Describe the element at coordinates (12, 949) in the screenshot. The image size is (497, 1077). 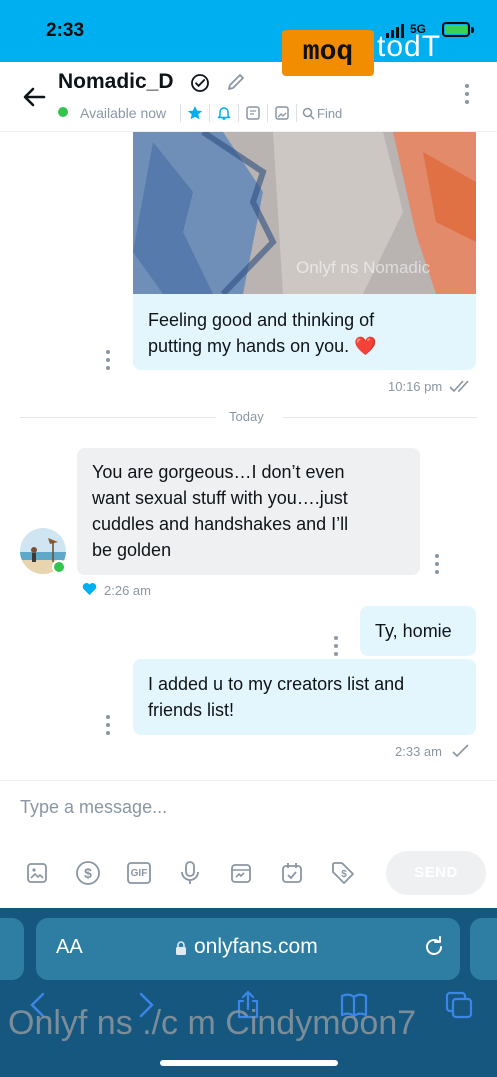
I see `prev-tab-preview` at that location.